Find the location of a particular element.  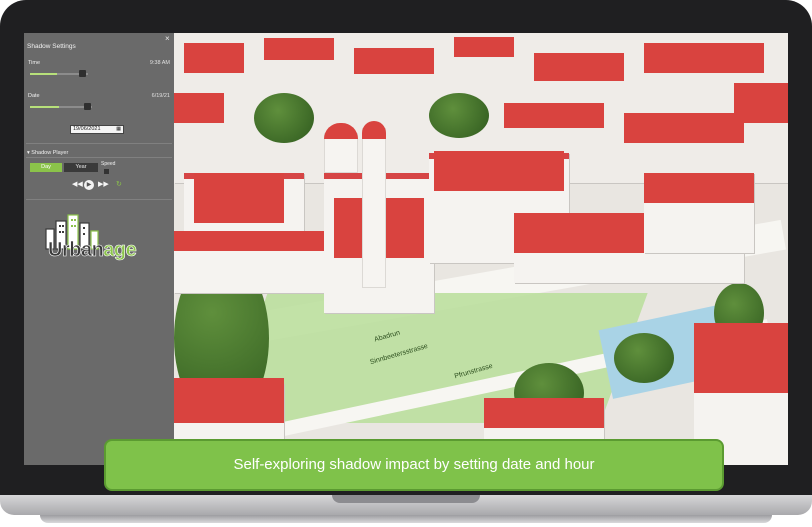

shadow-player-title: ▾ Shadow Player is located at coordinates (47, 153).